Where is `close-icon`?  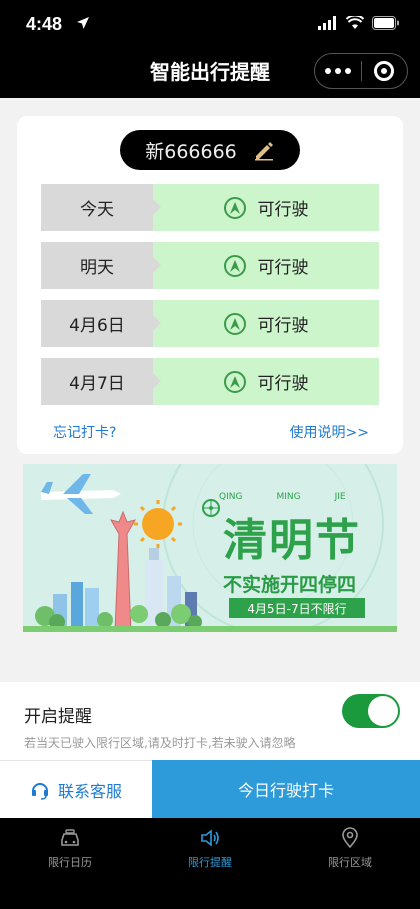
close-icon is located at coordinates (384, 71).